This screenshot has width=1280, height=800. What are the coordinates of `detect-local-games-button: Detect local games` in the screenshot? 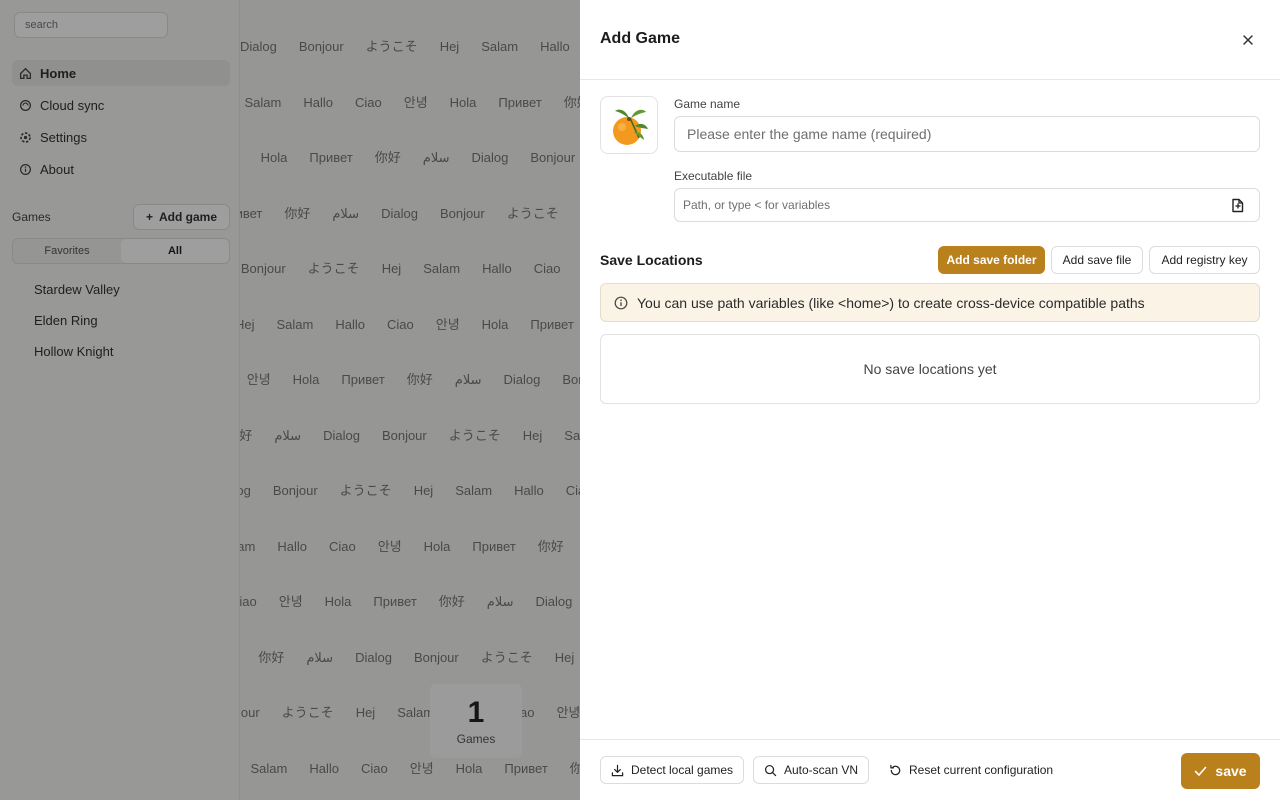 It's located at (672, 770).